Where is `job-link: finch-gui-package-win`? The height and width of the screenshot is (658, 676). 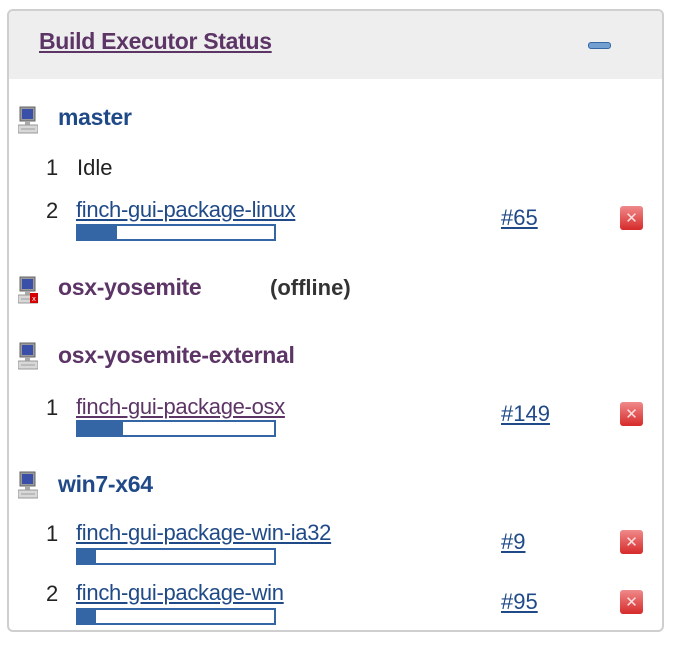 job-link: finch-gui-package-win is located at coordinates (180, 593).